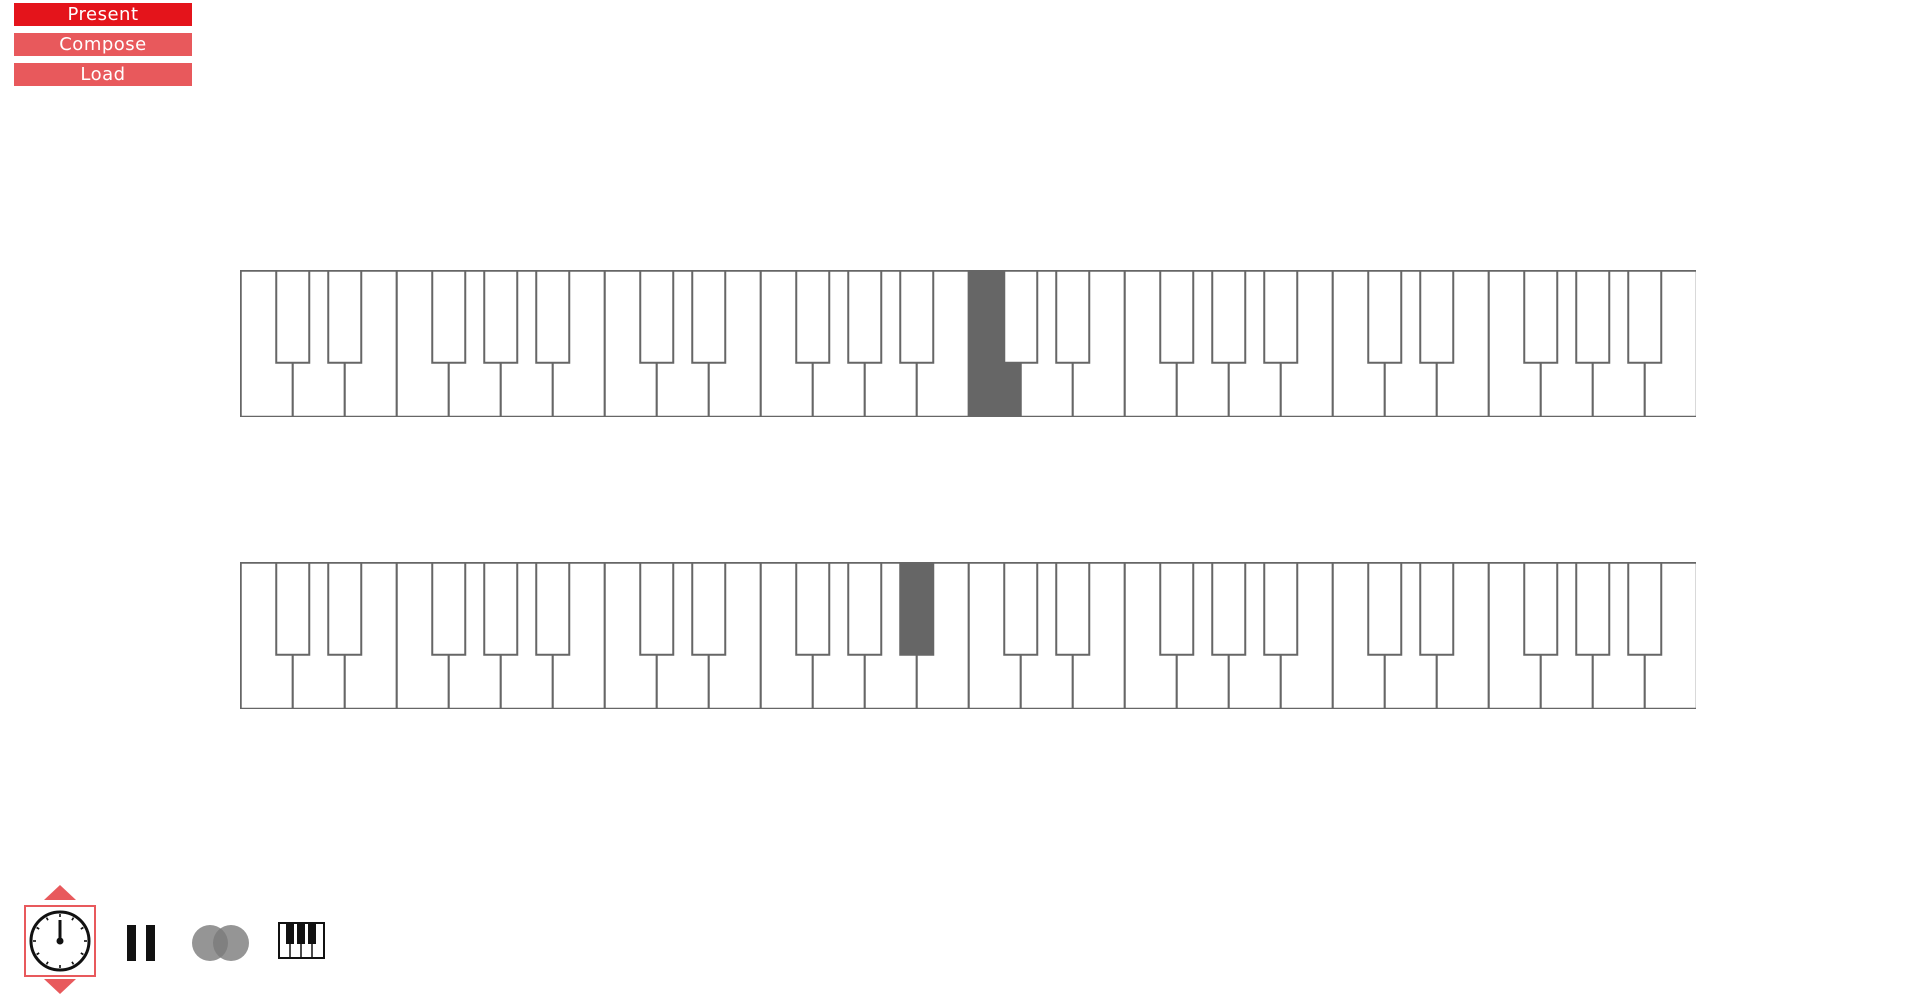 The width and height of the screenshot is (1920, 994). Describe the element at coordinates (103, 74) in the screenshot. I see `load-button: Load` at that location.